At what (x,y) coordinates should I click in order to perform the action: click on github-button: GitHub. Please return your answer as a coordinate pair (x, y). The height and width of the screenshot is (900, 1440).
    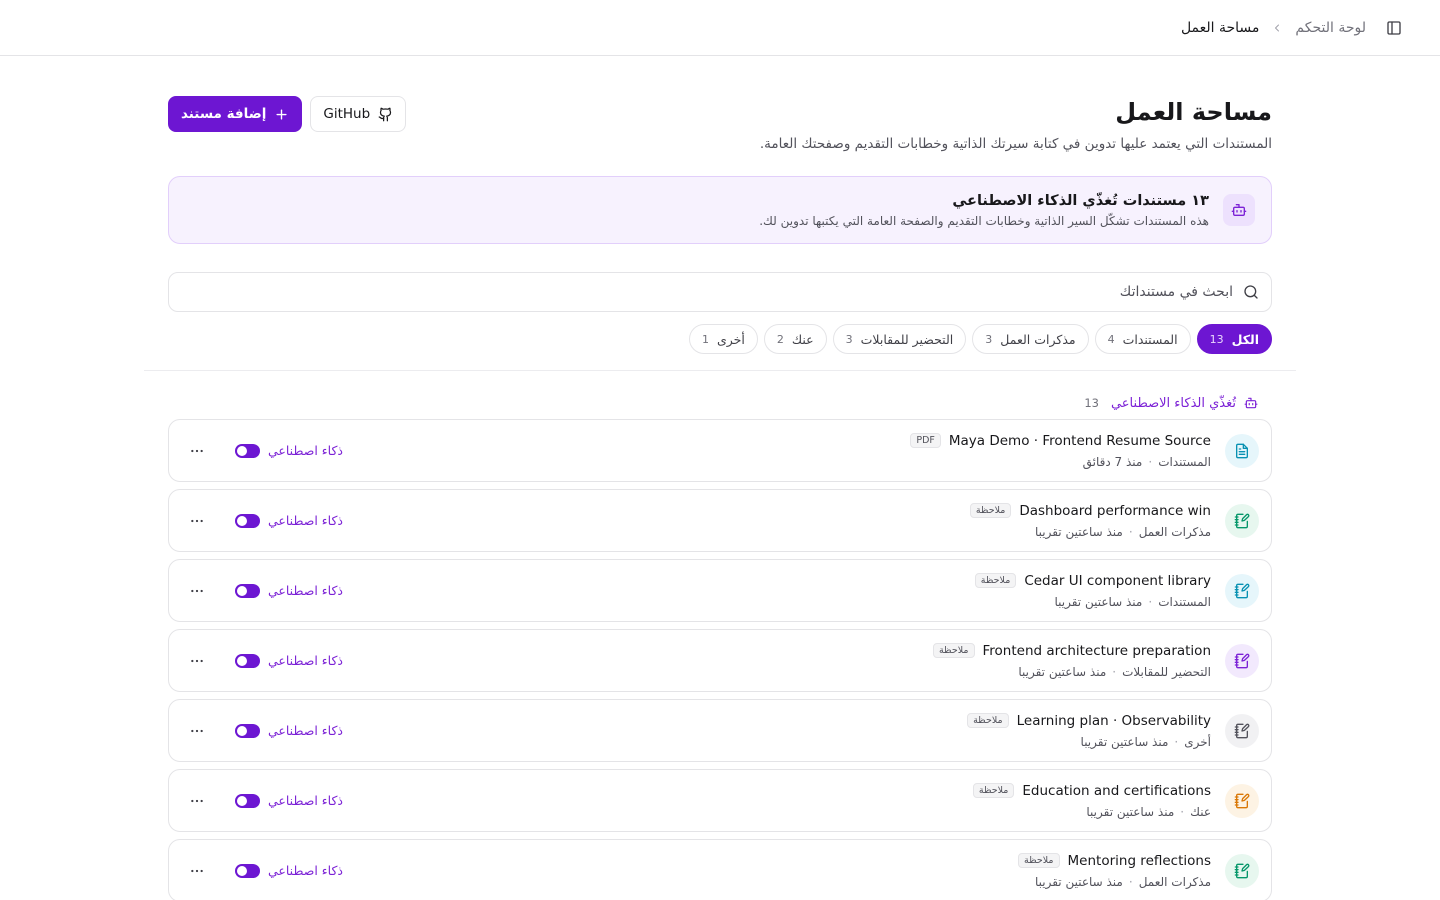
    Looking at the image, I should click on (358, 114).